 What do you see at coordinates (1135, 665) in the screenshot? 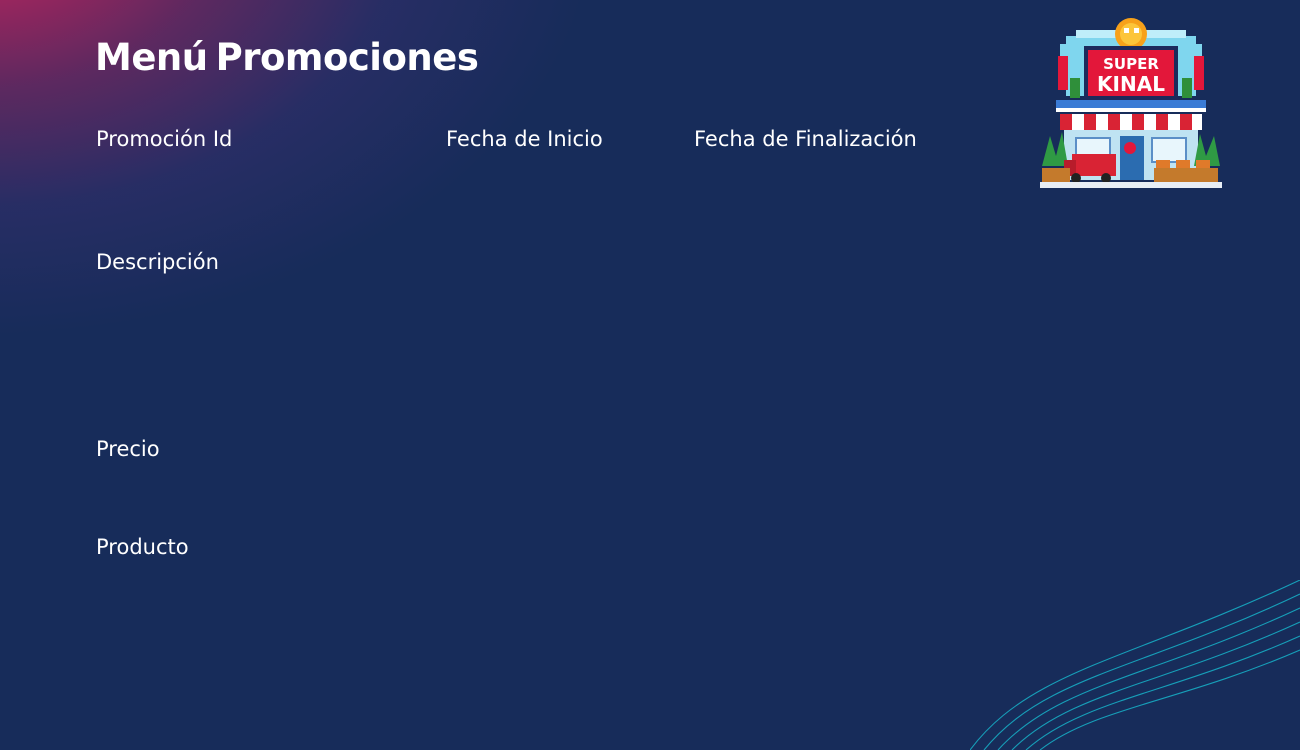
I see `decorative-waves-icon` at bounding box center [1135, 665].